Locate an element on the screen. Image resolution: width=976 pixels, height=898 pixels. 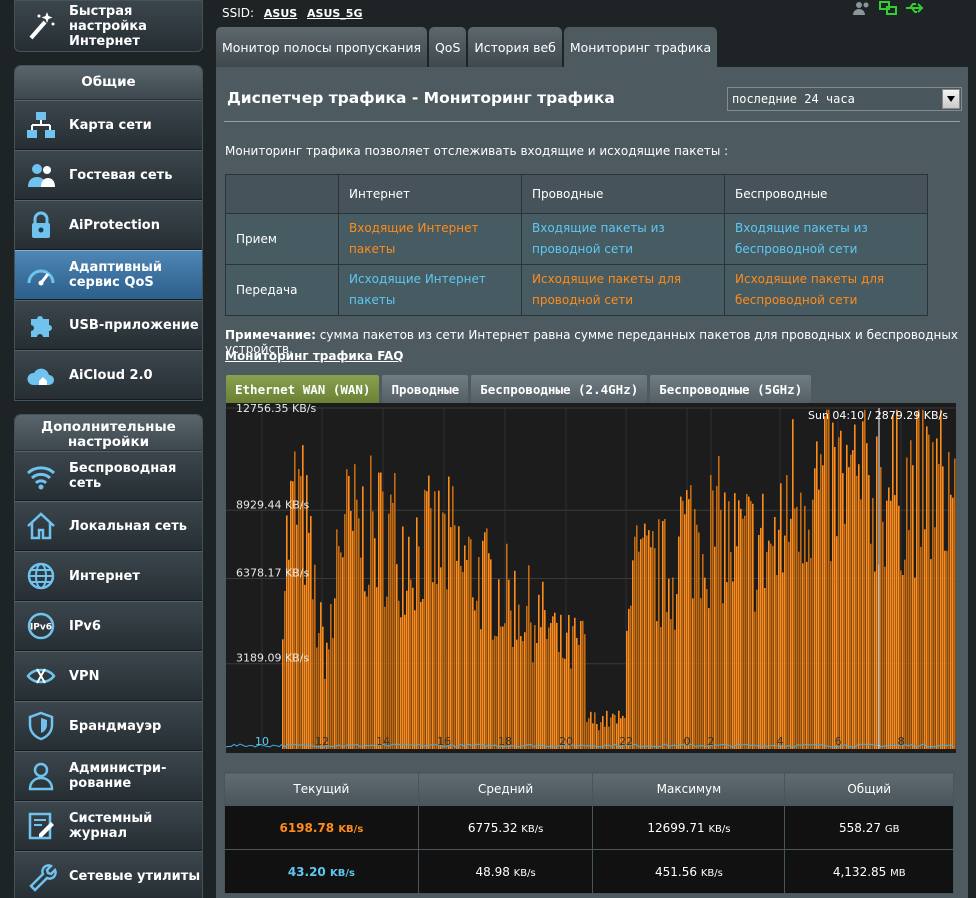
sidebar-item-network-map: Карта сети is located at coordinates (108, 125).